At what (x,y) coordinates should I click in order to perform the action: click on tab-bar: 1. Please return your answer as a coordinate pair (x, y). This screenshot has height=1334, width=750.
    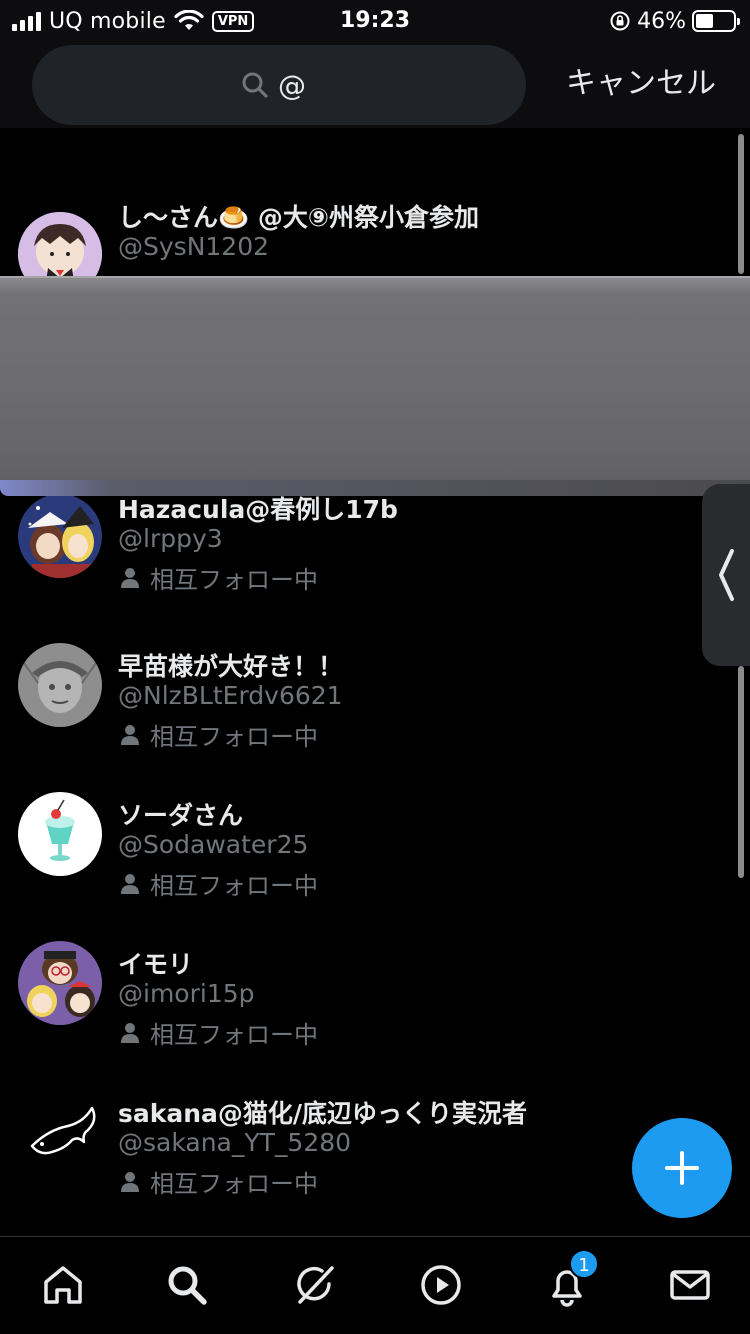
    Looking at the image, I should click on (375, 1285).